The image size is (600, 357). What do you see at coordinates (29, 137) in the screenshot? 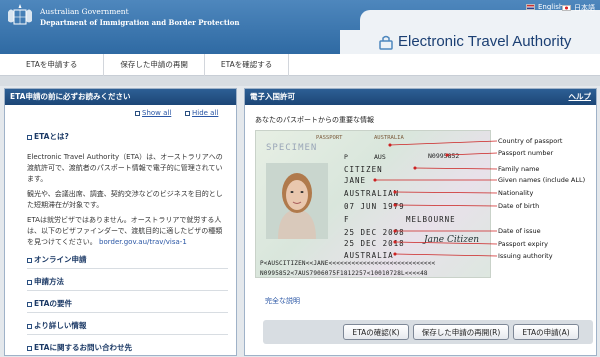
I see `collapse-icon` at bounding box center [29, 137].